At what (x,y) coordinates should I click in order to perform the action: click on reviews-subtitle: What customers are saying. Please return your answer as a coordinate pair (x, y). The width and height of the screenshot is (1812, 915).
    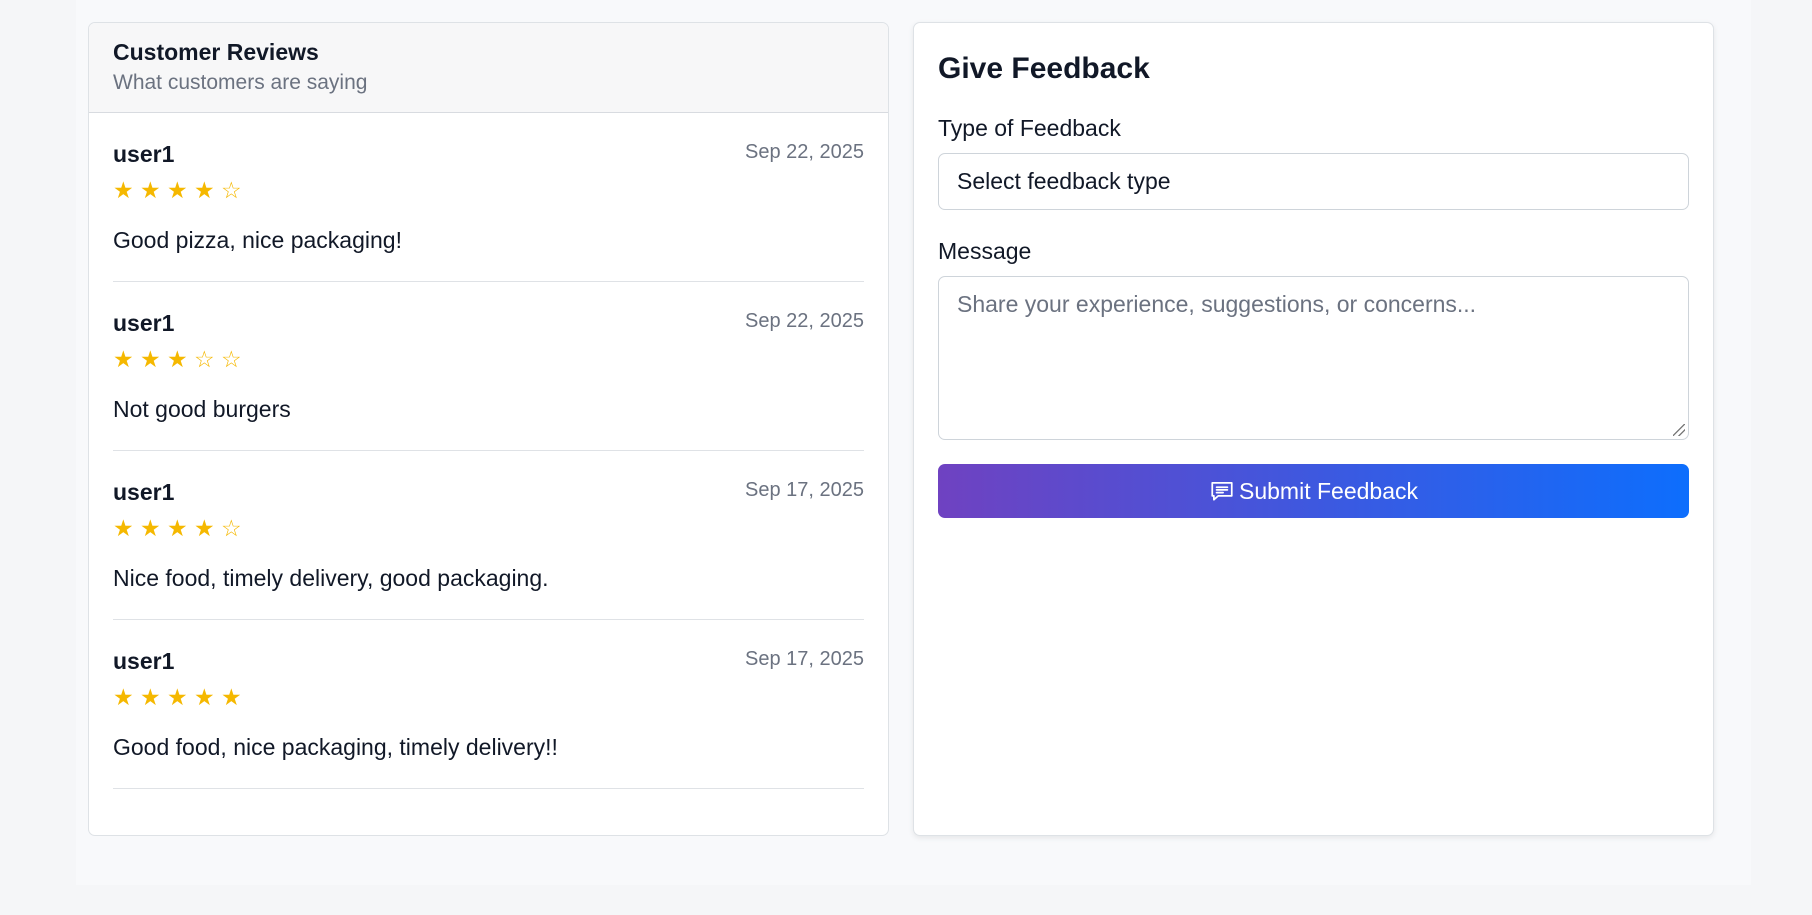
    Looking at the image, I should click on (240, 82).